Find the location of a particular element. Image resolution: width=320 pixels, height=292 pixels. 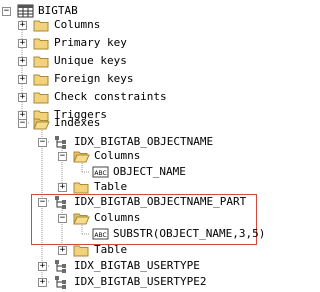

tree-node-label: Primary key is located at coordinates (90, 42).